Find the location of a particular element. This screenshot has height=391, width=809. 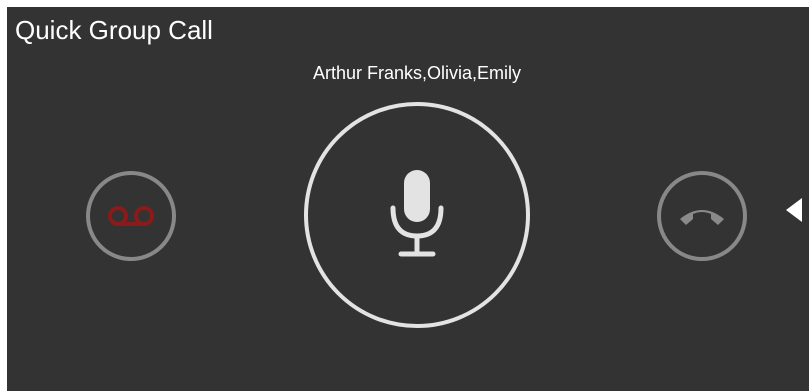

left-arrow-icon is located at coordinates (794, 210).